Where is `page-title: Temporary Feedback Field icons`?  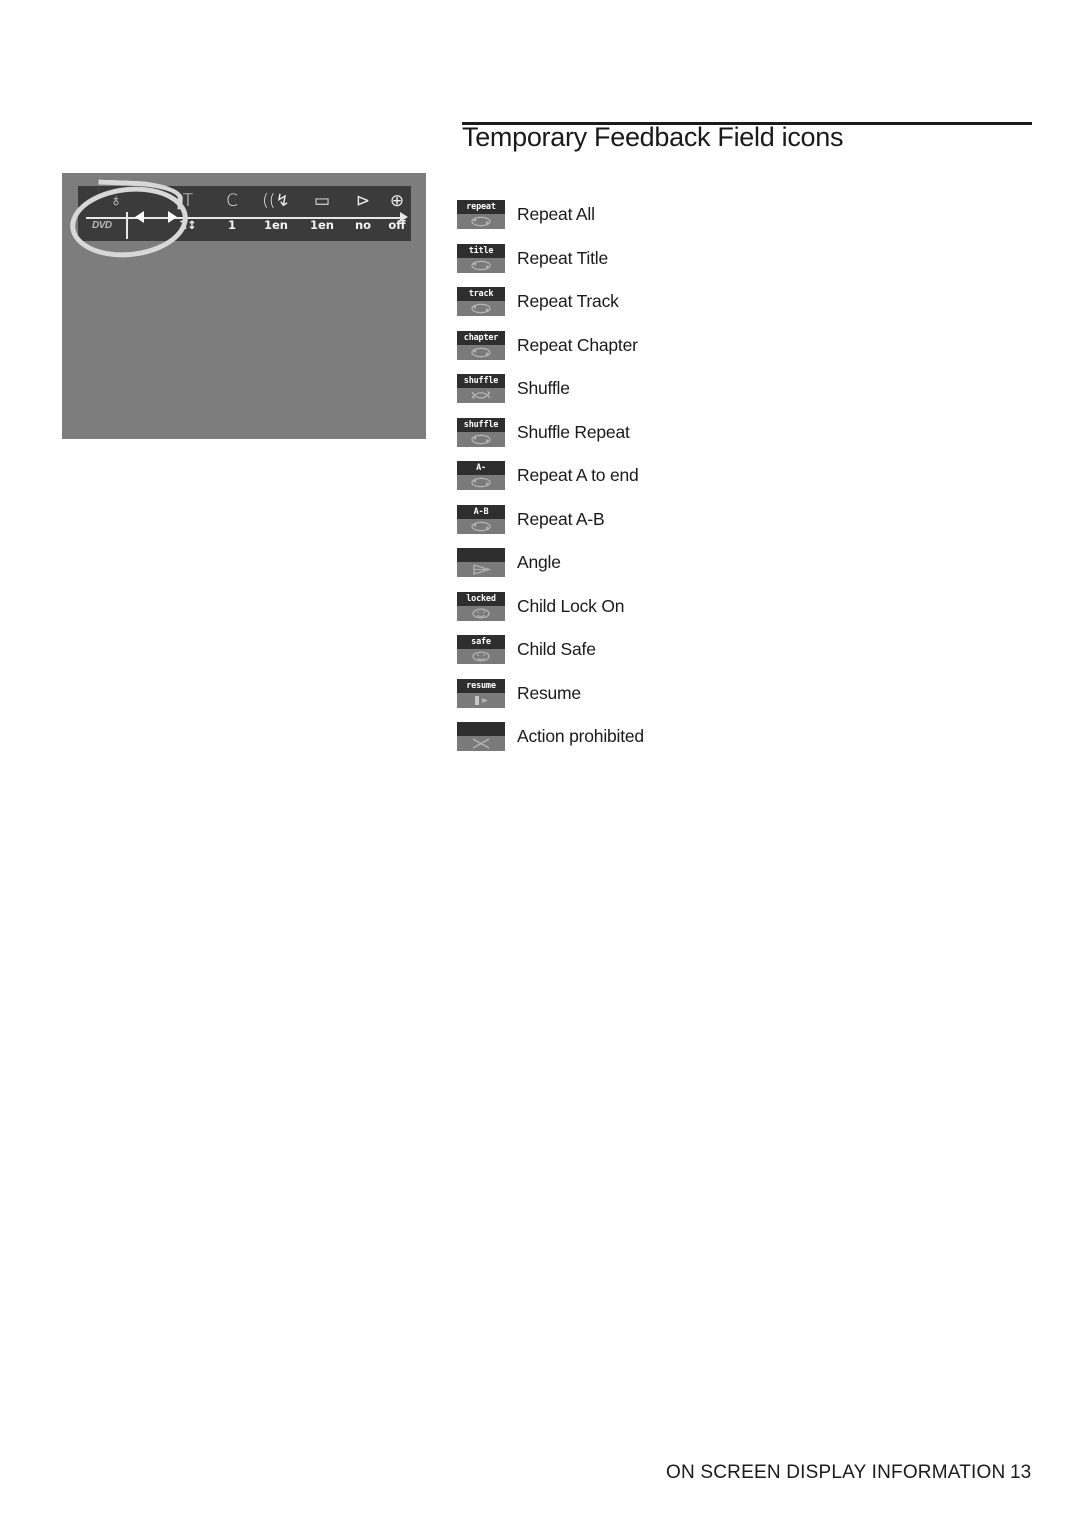
page-title: Temporary Feedback Field icons is located at coordinates (653, 137).